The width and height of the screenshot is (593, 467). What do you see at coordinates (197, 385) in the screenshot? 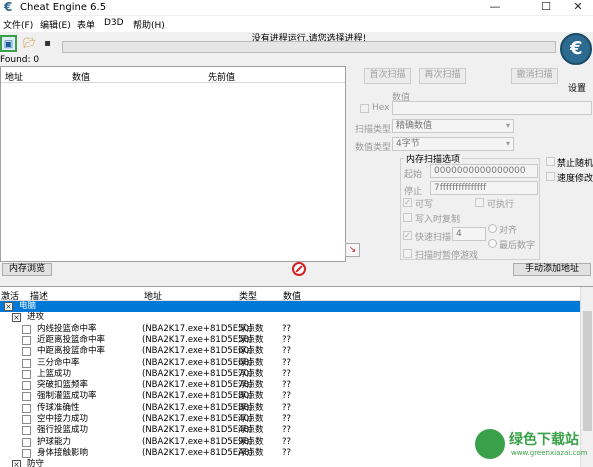
I see `row-address: (NBA2K17.exe+81D5E78)` at bounding box center [197, 385].